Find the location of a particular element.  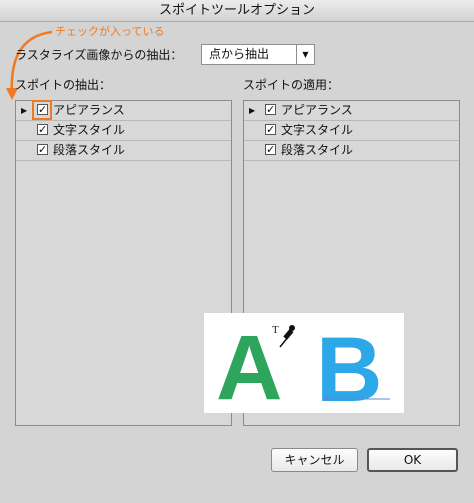

apply-row-label: 段落スタイル is located at coordinates (317, 150).